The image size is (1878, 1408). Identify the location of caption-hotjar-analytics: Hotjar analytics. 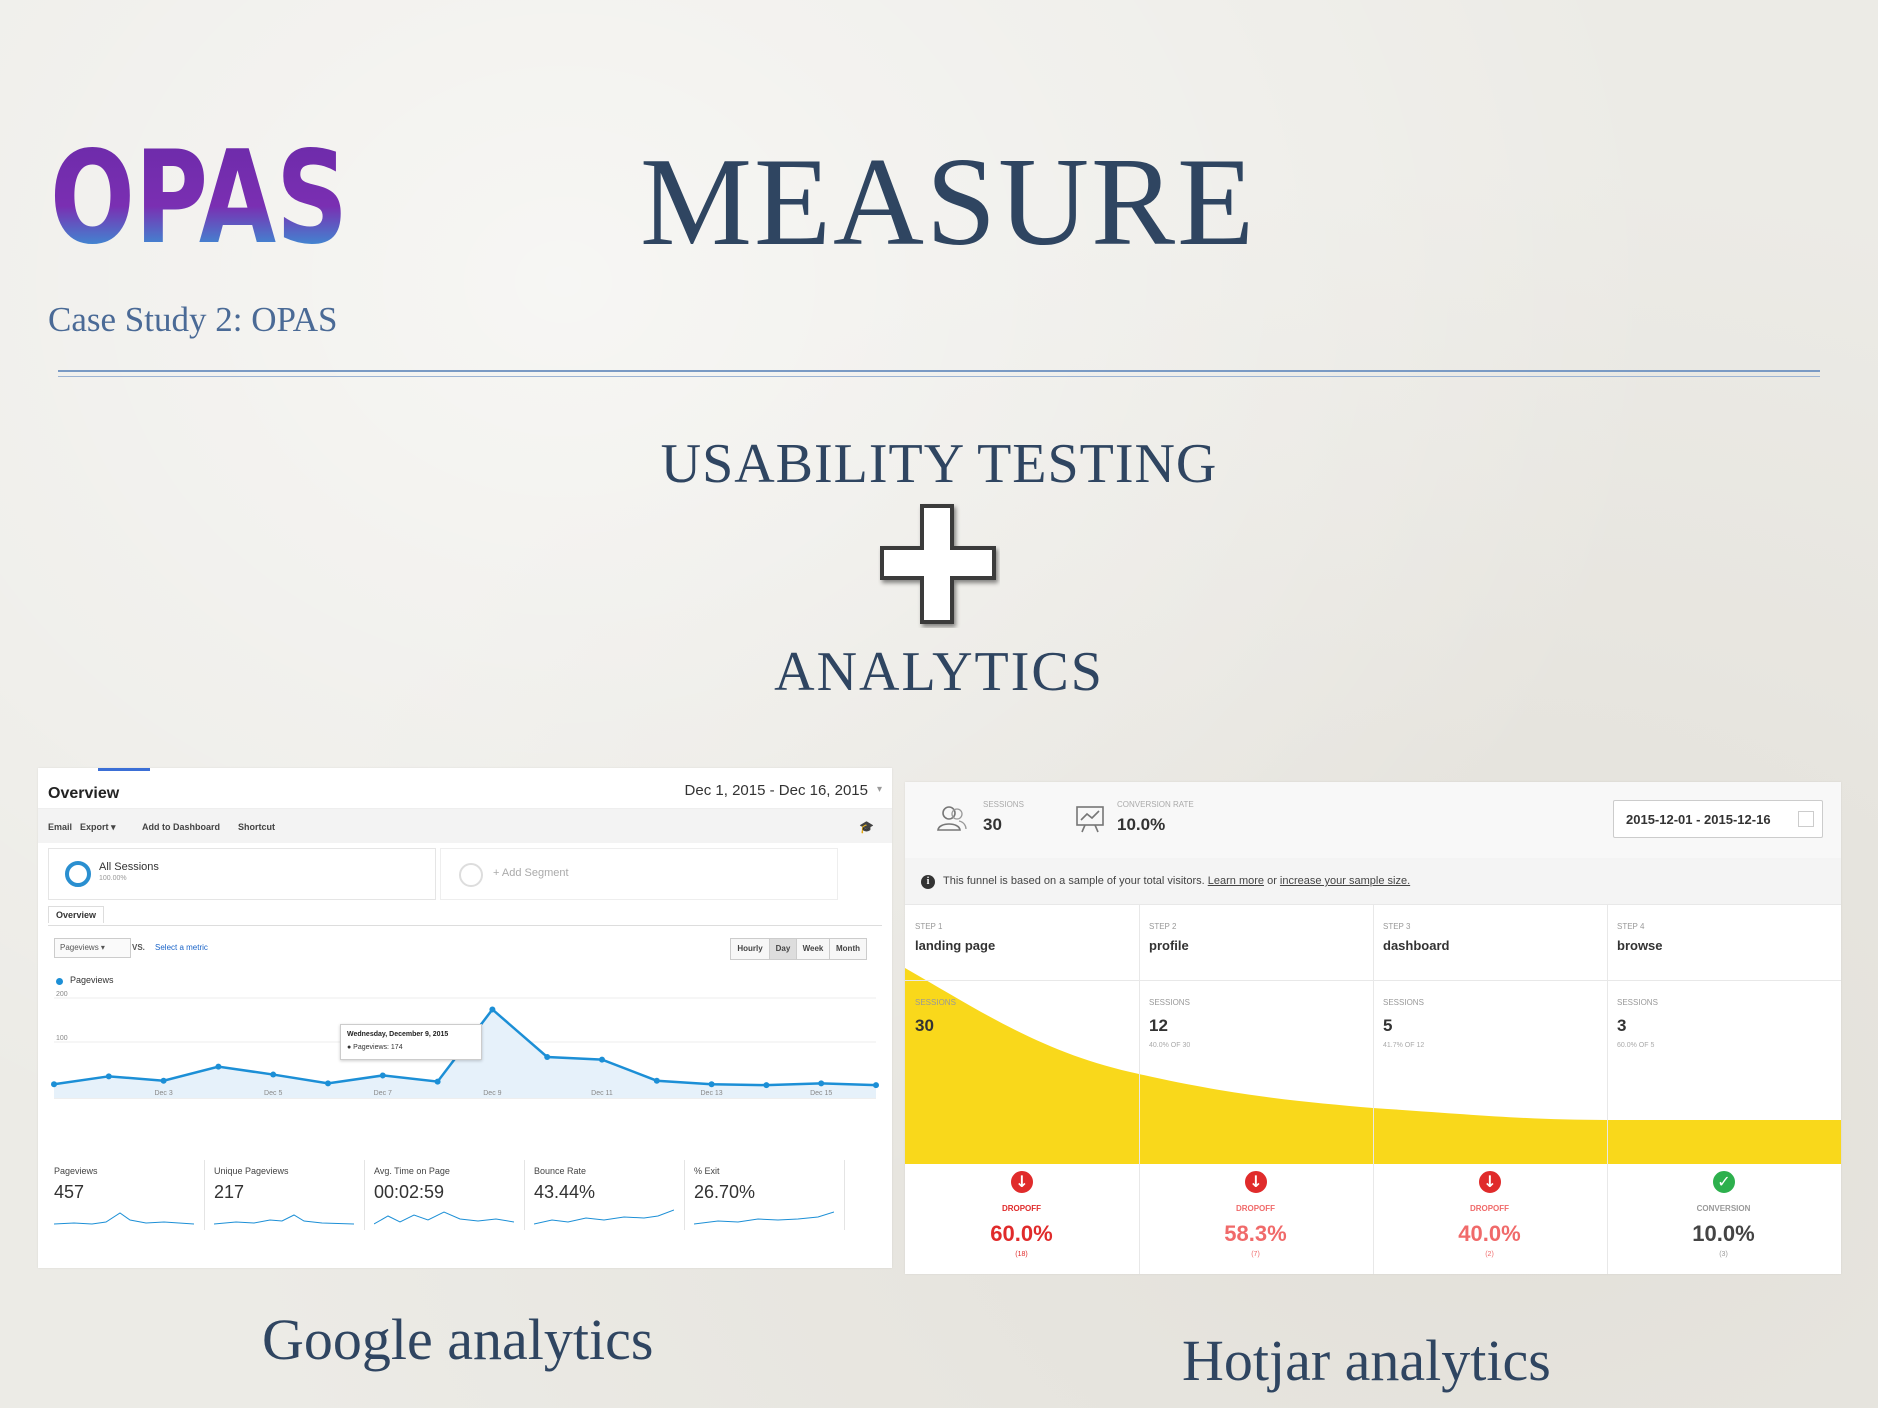
(1366, 1360).